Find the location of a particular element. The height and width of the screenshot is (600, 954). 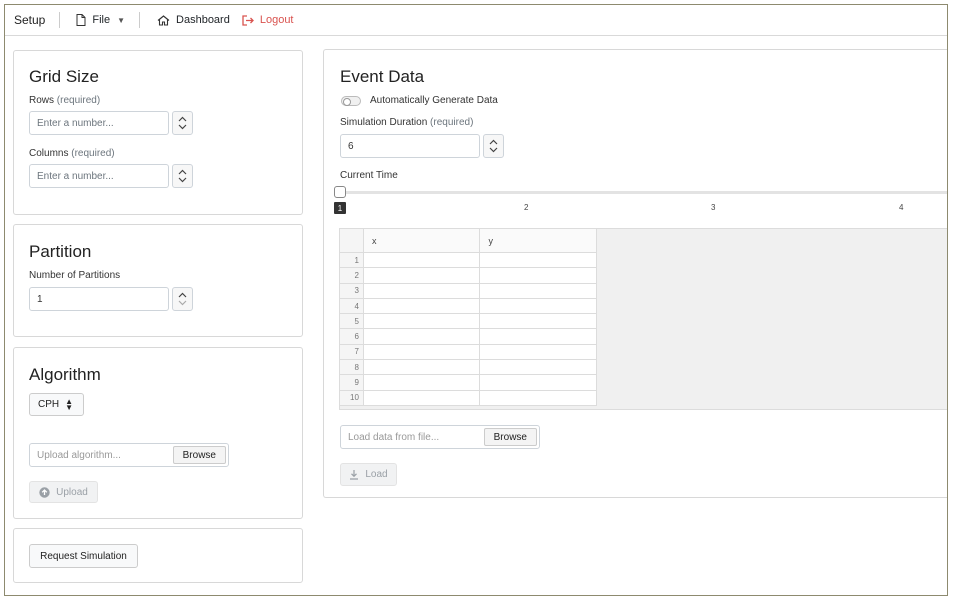

row-number: 2 is located at coordinates (351, 275).